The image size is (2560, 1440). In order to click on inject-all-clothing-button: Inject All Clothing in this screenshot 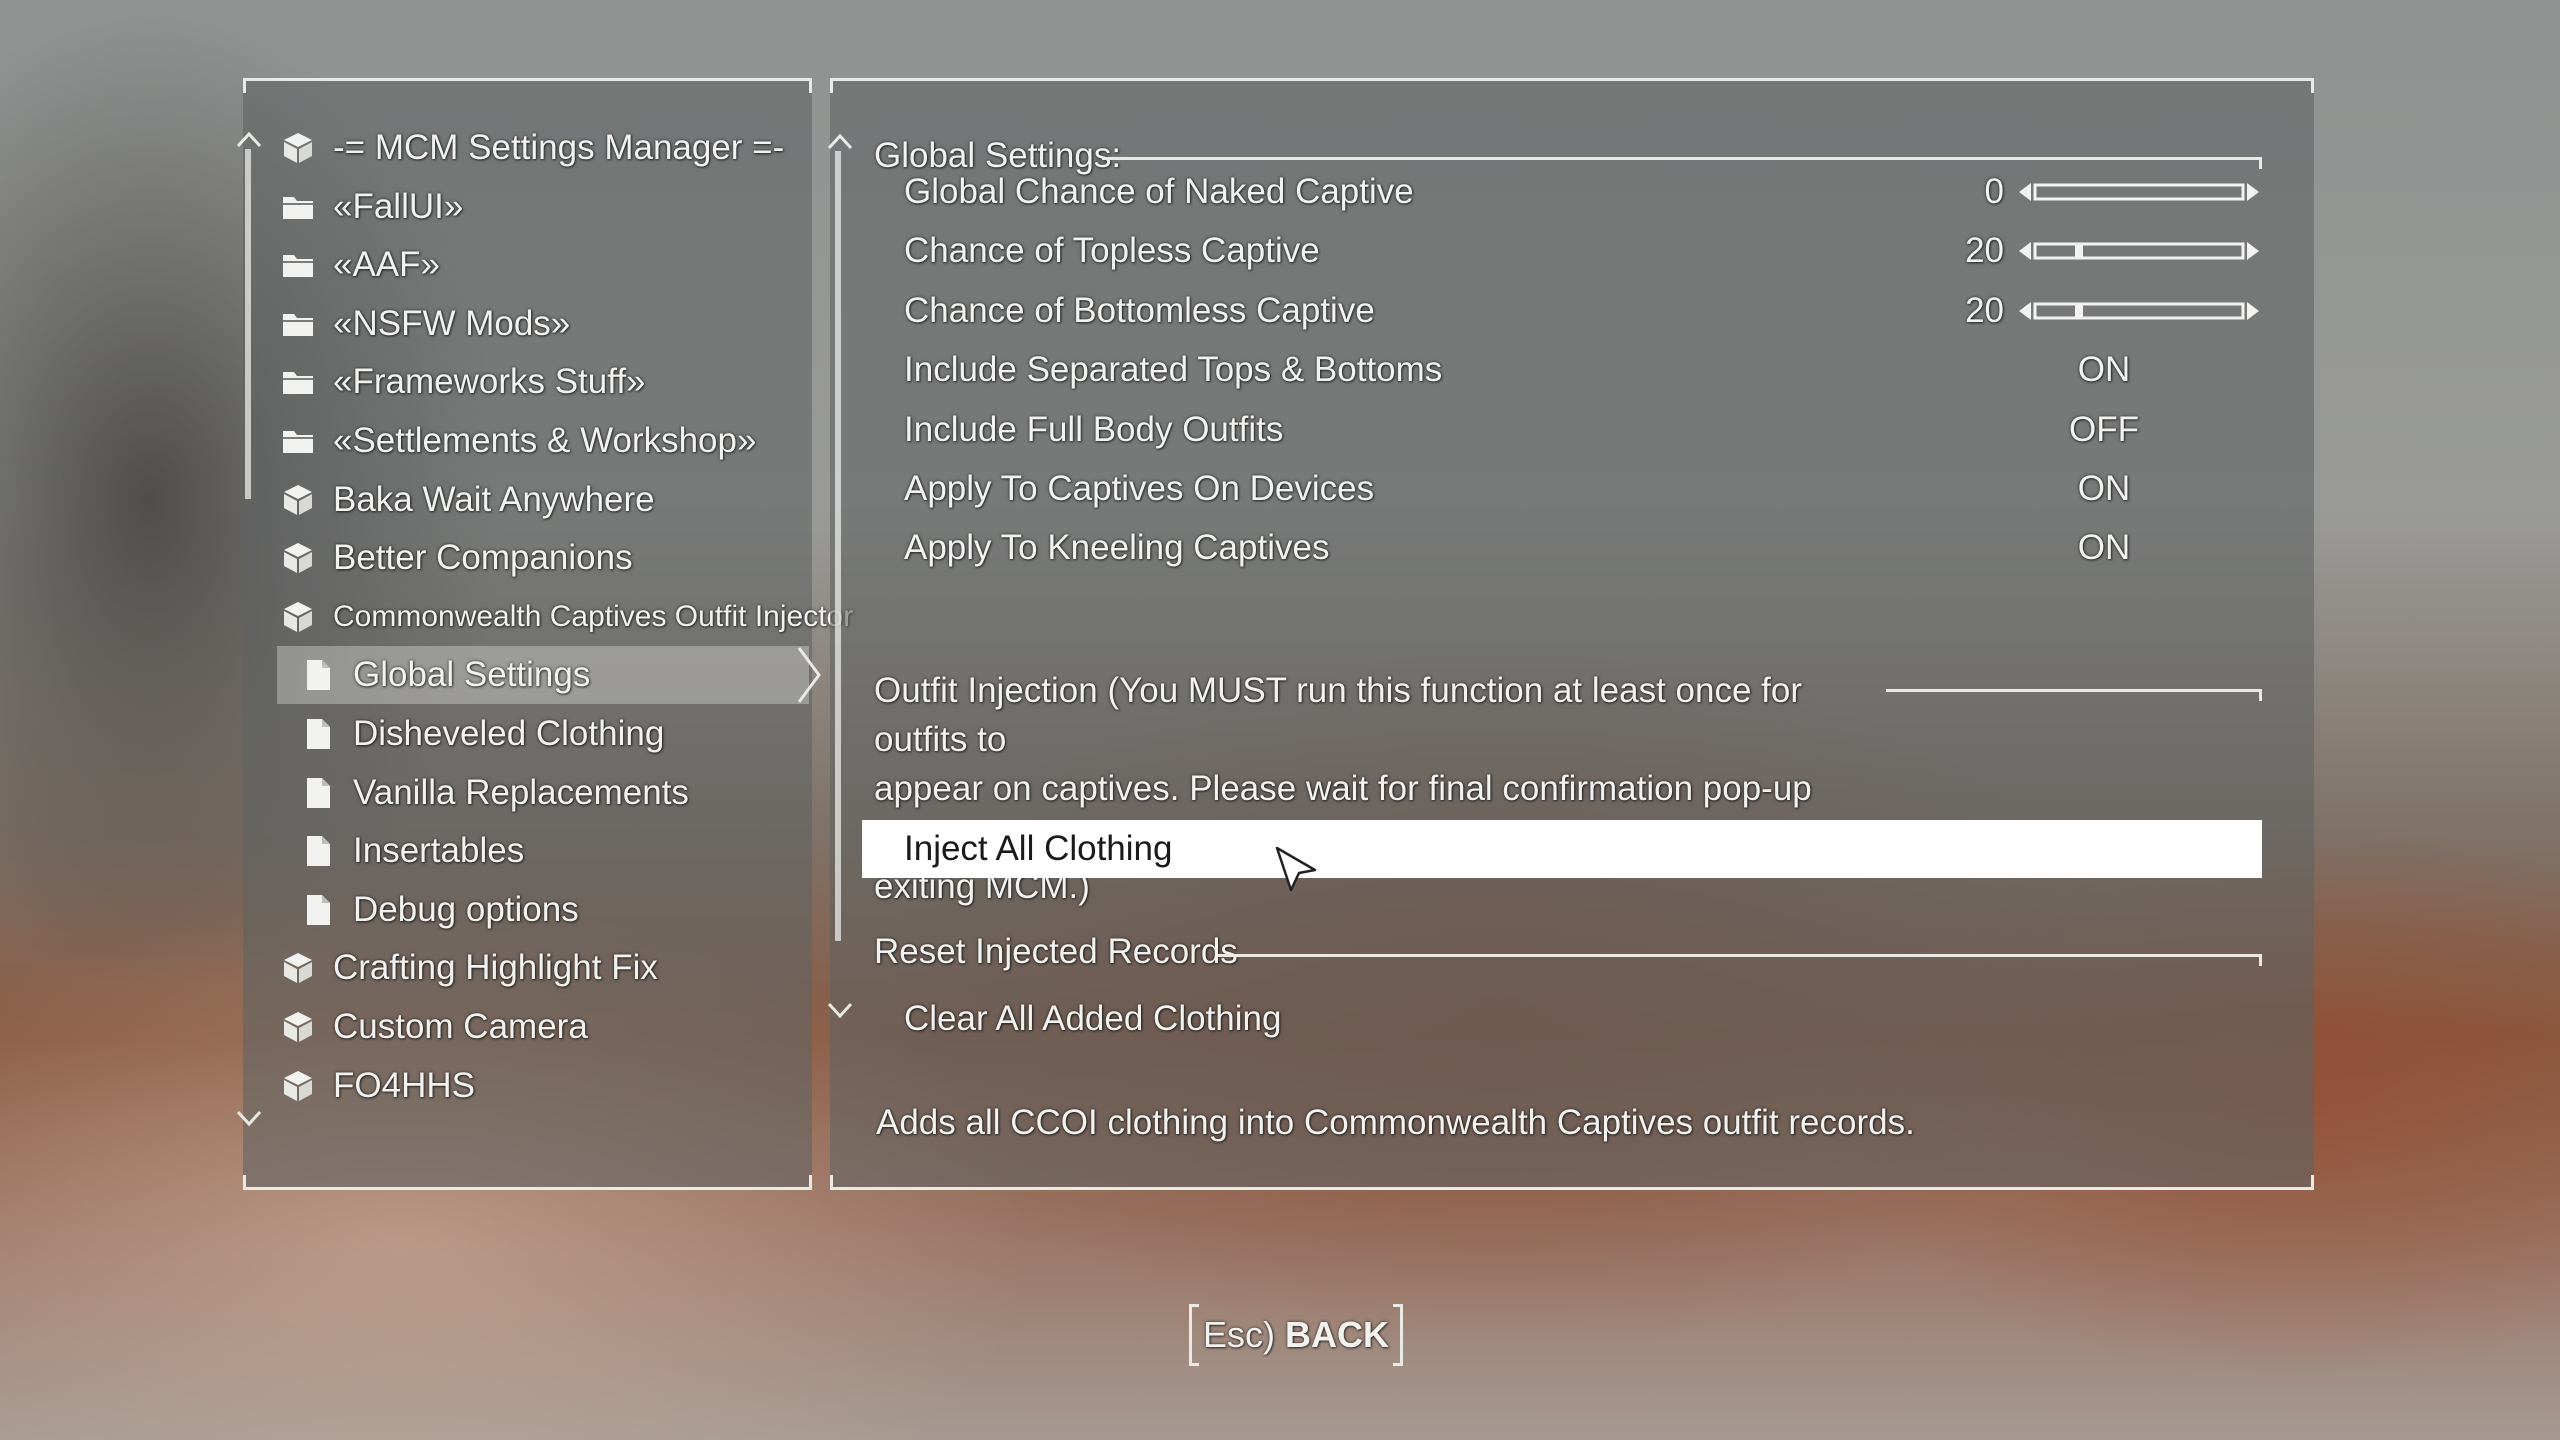, I will do `click(1562, 849)`.